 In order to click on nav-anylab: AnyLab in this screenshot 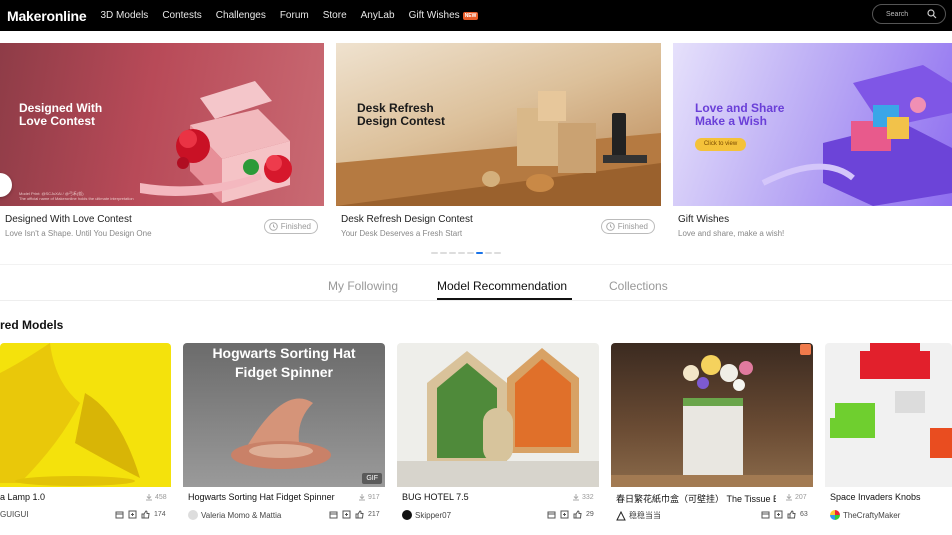, I will do `click(378, 15)`.